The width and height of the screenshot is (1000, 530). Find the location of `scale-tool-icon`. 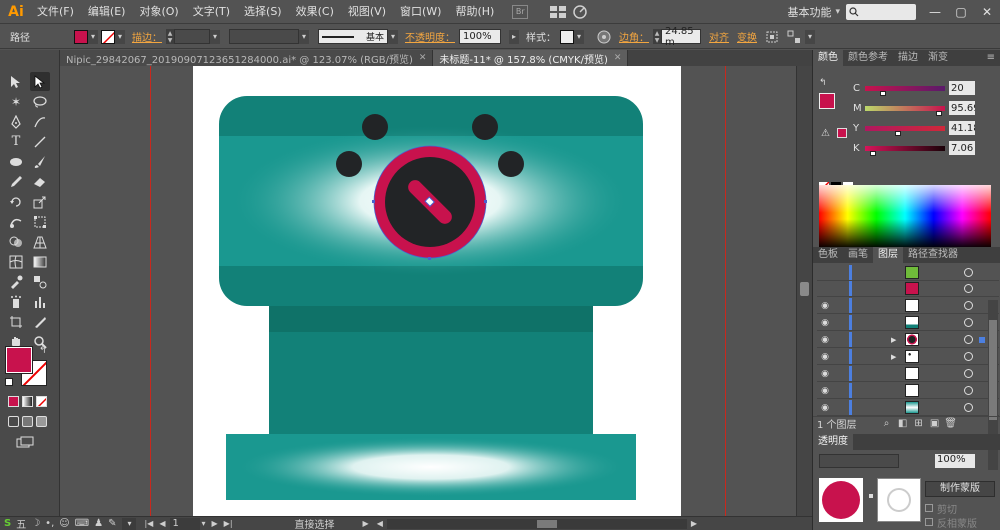

scale-tool-icon is located at coordinates (40, 201).